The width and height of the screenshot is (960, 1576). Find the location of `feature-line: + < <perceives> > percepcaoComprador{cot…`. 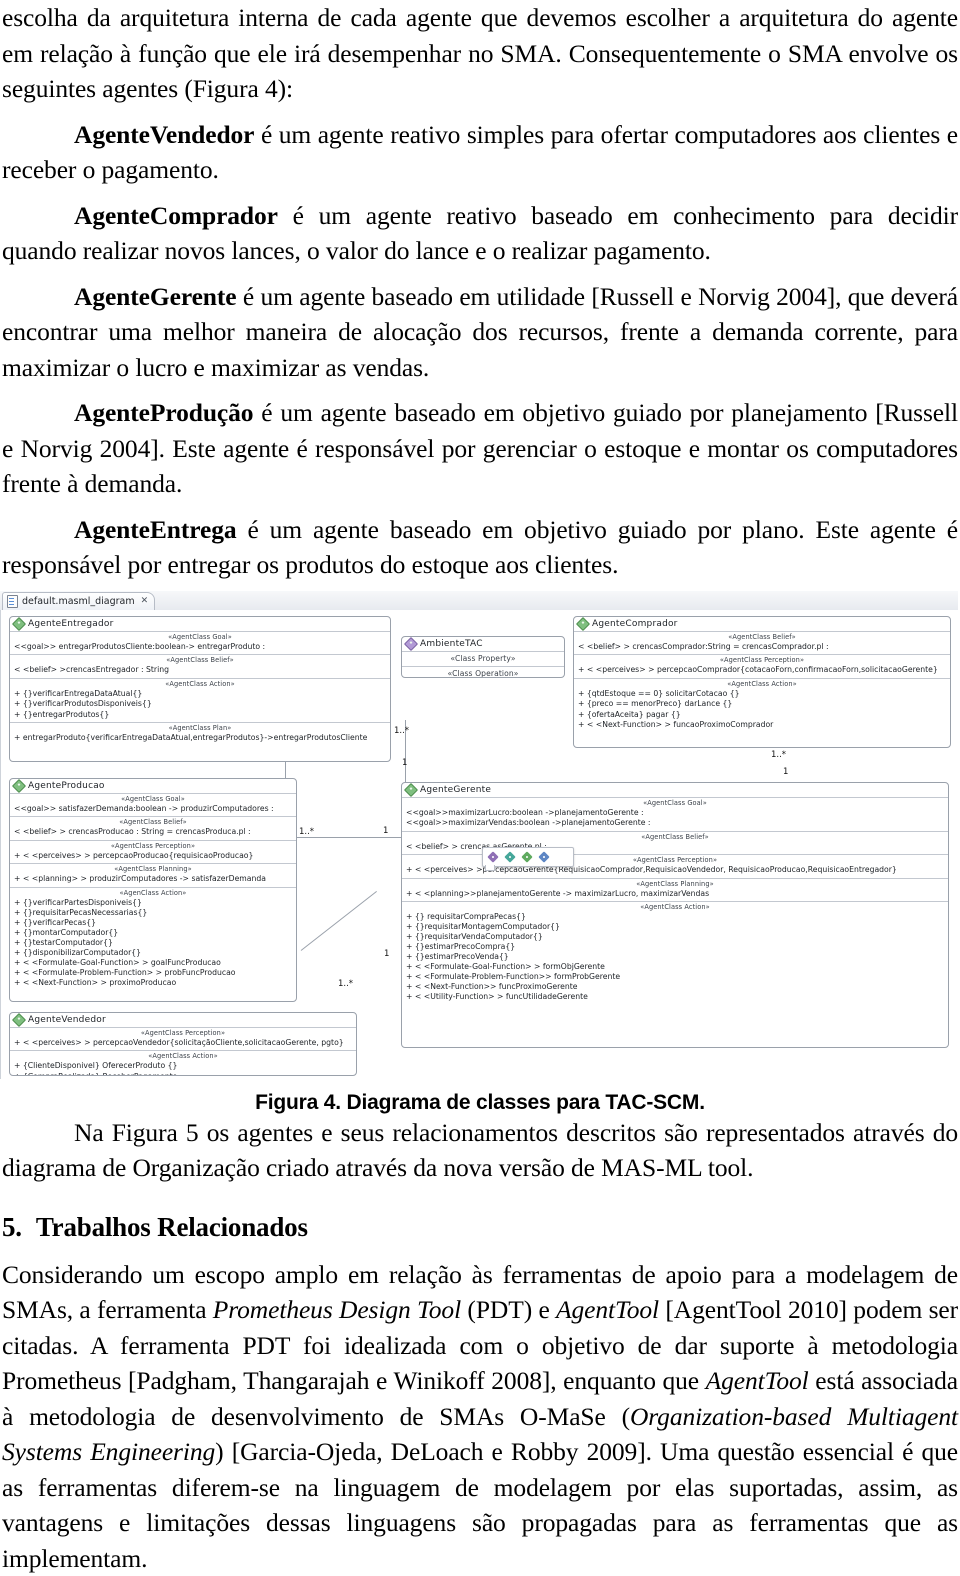

feature-line: + < <perceives> > percepcaoComprador{cot… is located at coordinates (762, 670).